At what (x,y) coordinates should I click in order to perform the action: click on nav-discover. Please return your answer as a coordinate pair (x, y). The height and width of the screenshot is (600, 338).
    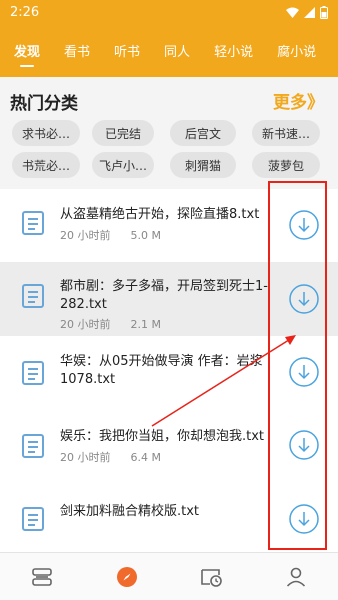
    Looking at the image, I should click on (127, 576).